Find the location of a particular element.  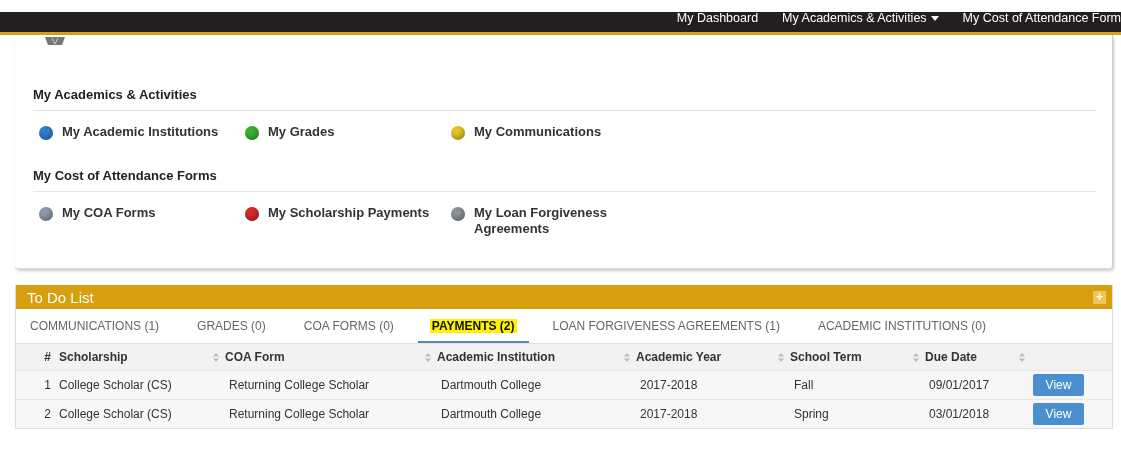

column-header: School Term is located at coordinates (826, 357).